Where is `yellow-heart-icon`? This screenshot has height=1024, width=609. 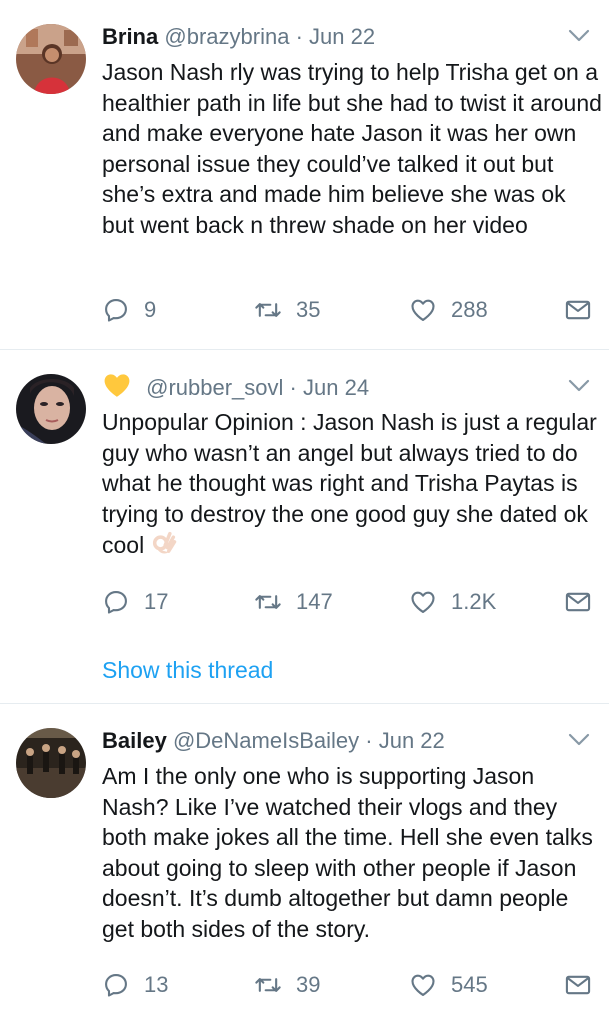 yellow-heart-icon is located at coordinates (117, 389).